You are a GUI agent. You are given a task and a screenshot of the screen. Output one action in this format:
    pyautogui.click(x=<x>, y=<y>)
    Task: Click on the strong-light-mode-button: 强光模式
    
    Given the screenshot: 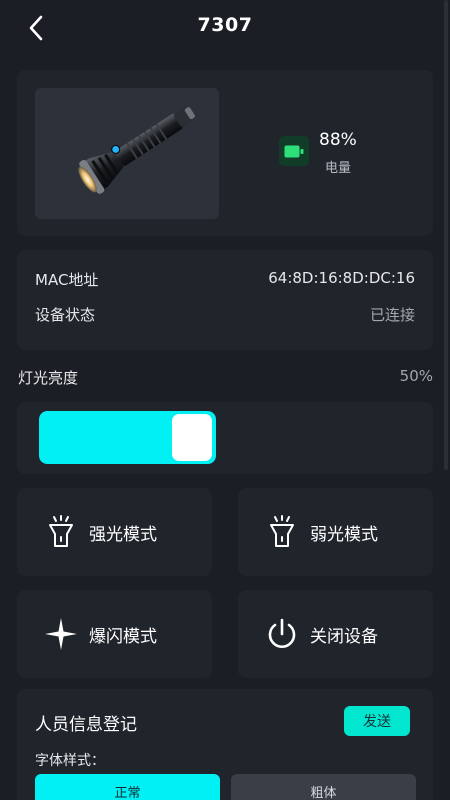 What is the action you would take?
    pyautogui.click(x=114, y=532)
    